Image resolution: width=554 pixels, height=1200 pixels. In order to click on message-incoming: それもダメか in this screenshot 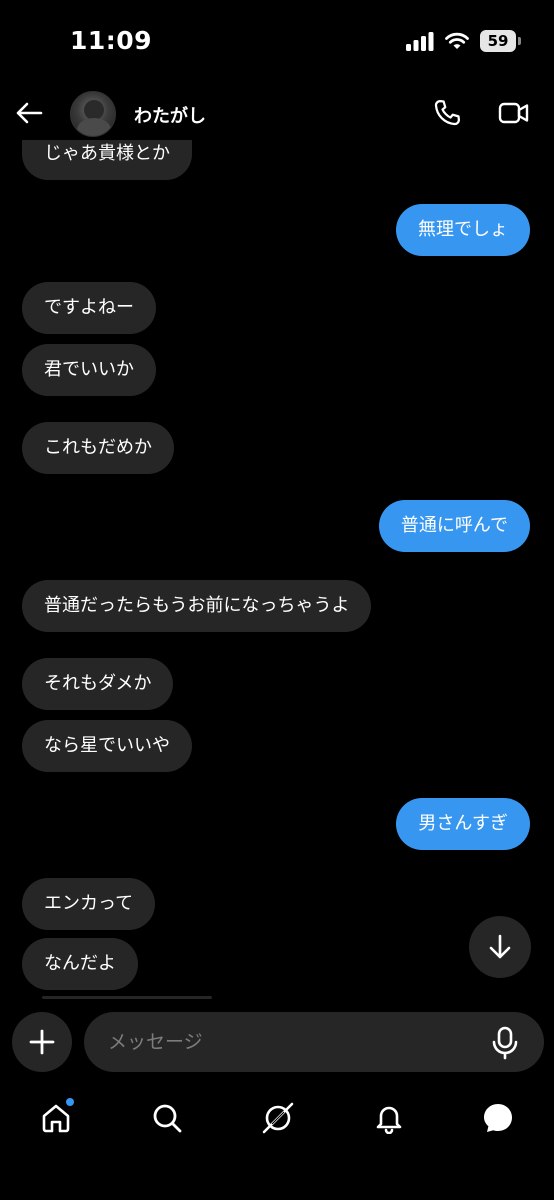, I will do `click(98, 684)`.